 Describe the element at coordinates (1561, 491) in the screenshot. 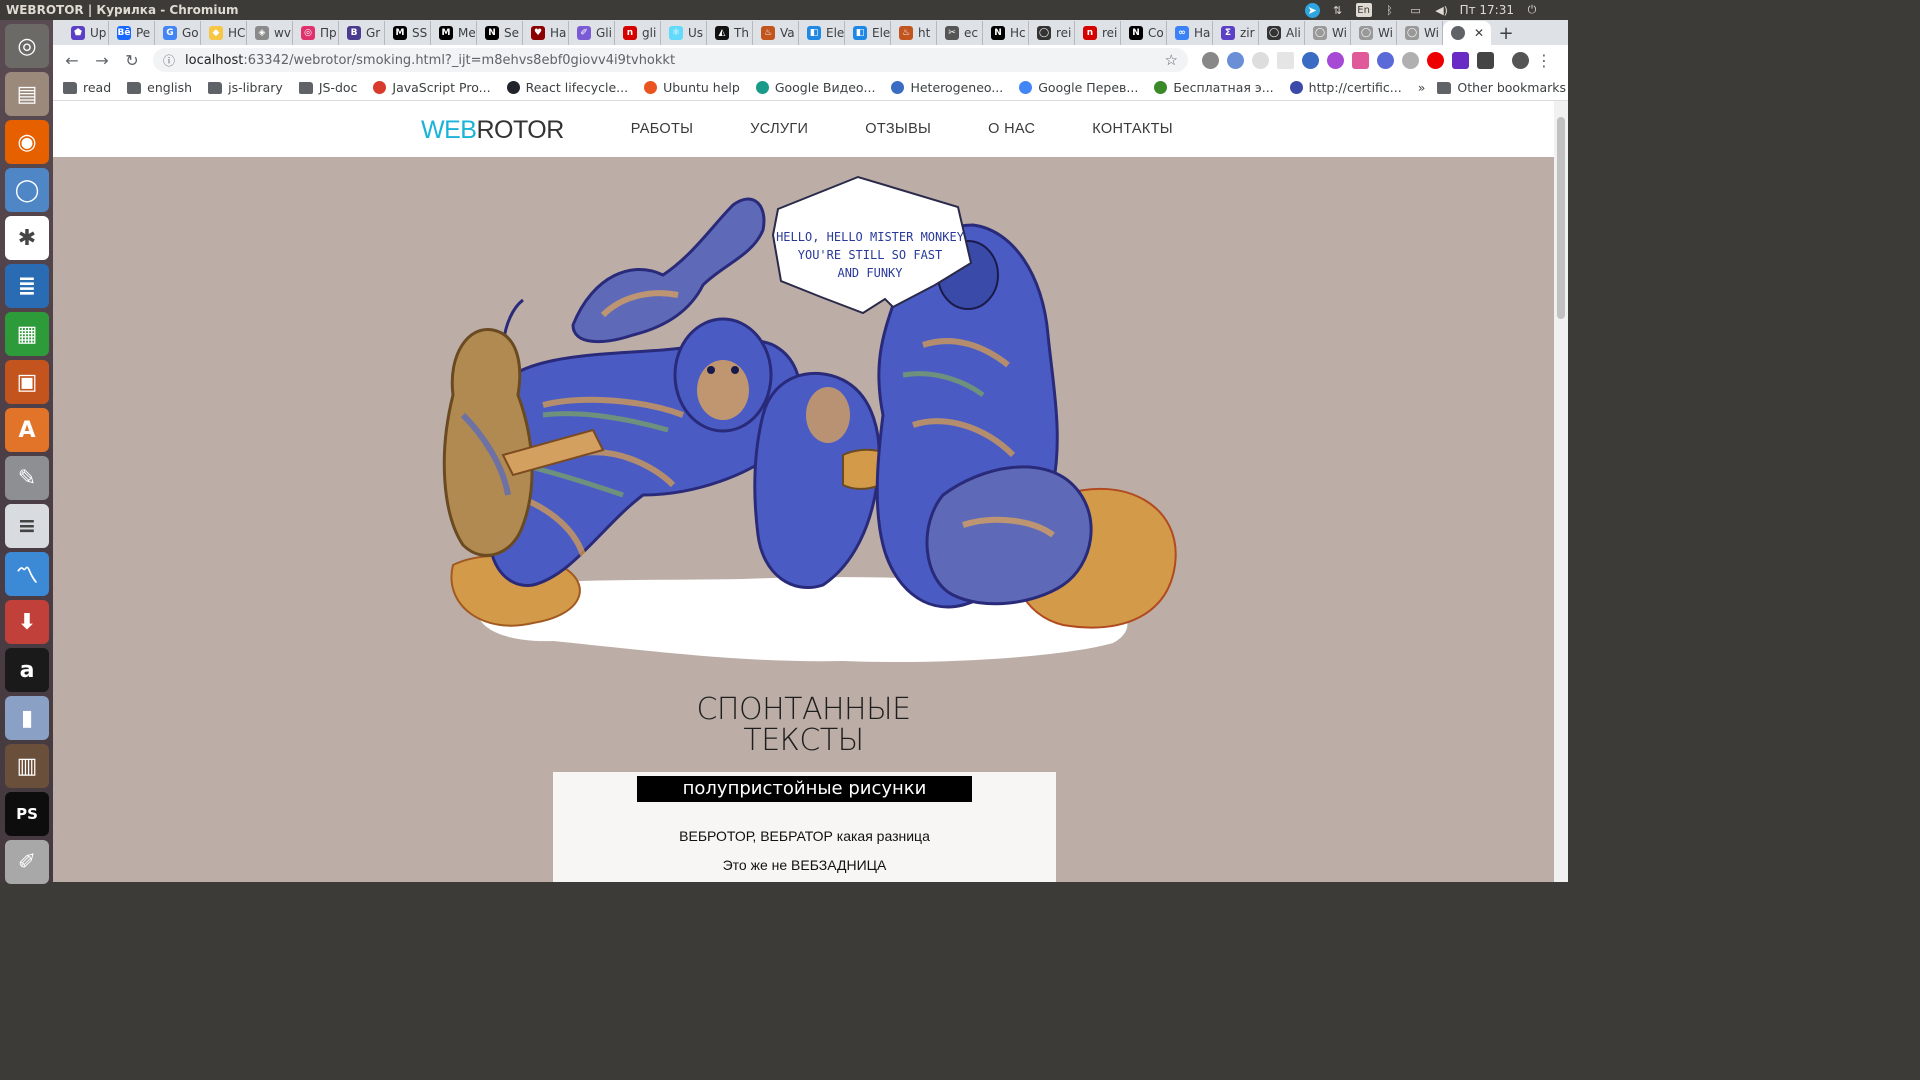

I see `page-scrollbar` at that location.